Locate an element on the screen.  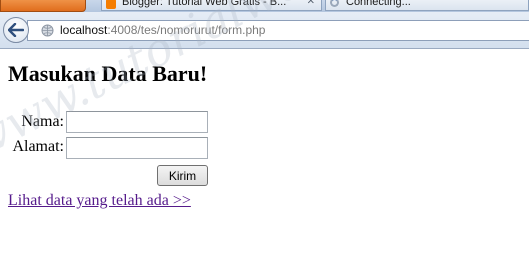
alamat-input is located at coordinates (137, 148).